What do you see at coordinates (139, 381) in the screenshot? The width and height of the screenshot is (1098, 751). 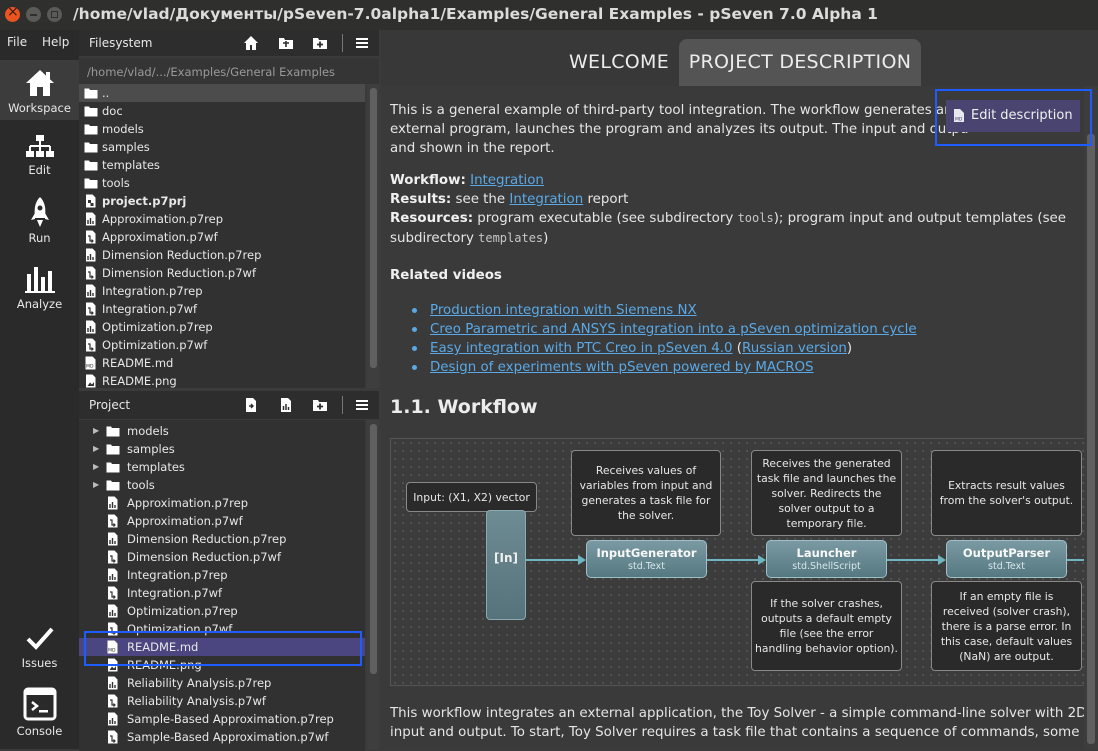 I see `filesystem-item-label: README.png` at bounding box center [139, 381].